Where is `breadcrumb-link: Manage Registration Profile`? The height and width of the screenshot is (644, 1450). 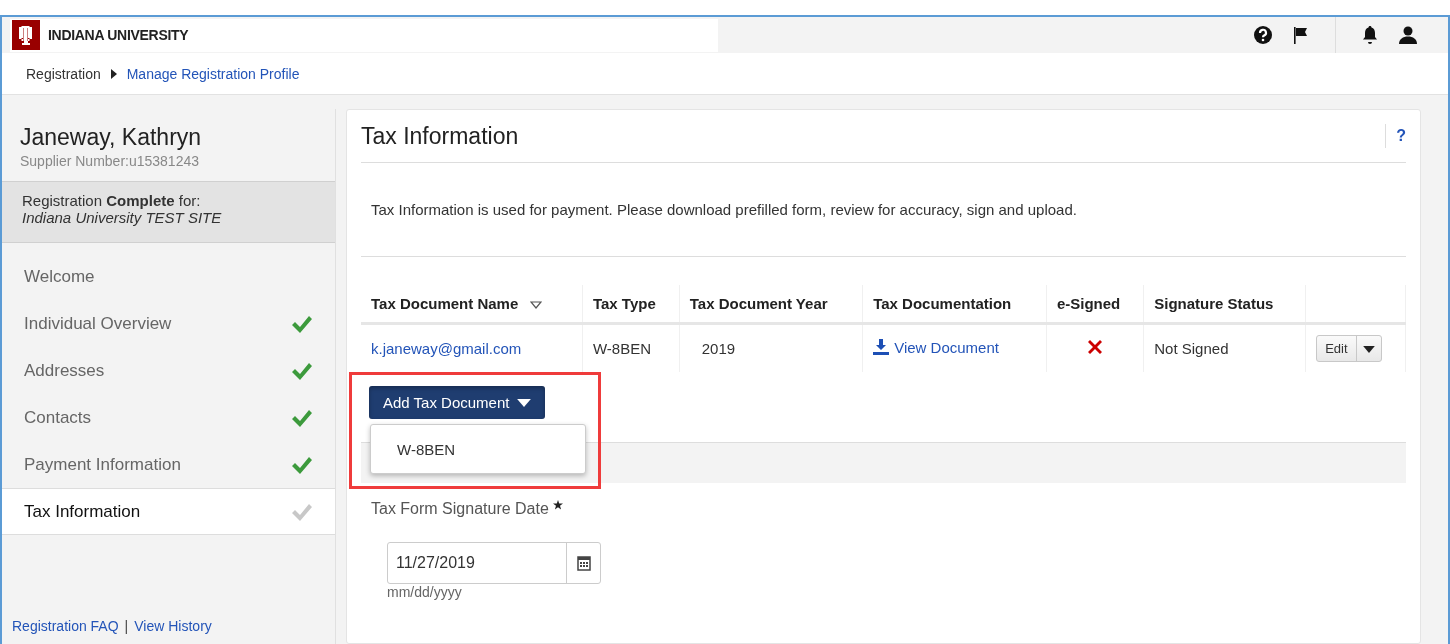 breadcrumb-link: Manage Registration Profile is located at coordinates (213, 73).